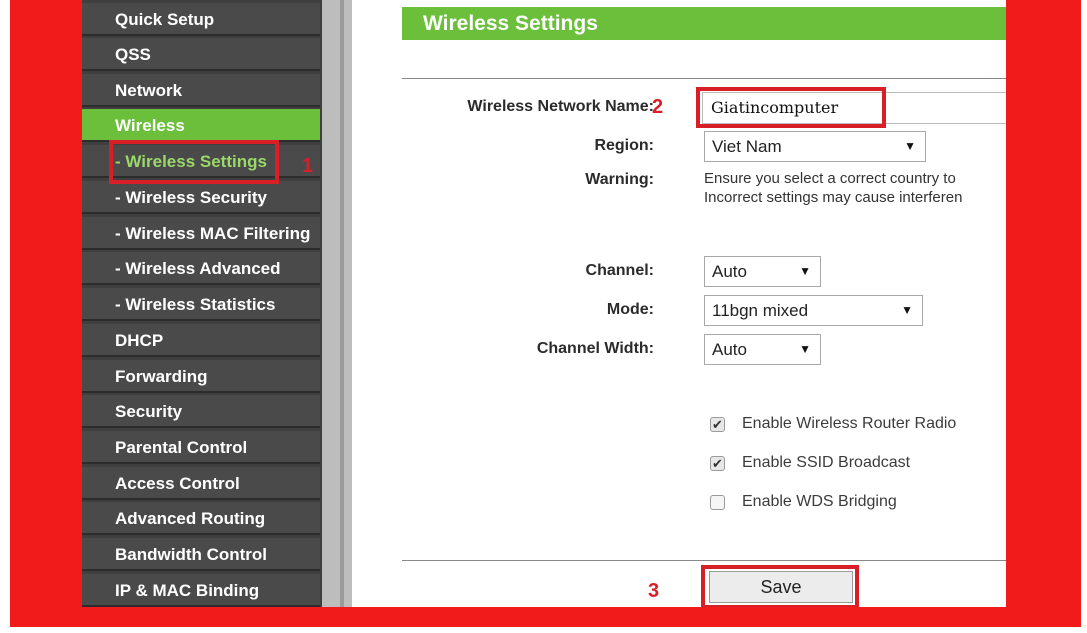 The height and width of the screenshot is (633, 1087). What do you see at coordinates (201, 340) in the screenshot?
I see `sidebar-item-dhcp: DHCP` at bounding box center [201, 340].